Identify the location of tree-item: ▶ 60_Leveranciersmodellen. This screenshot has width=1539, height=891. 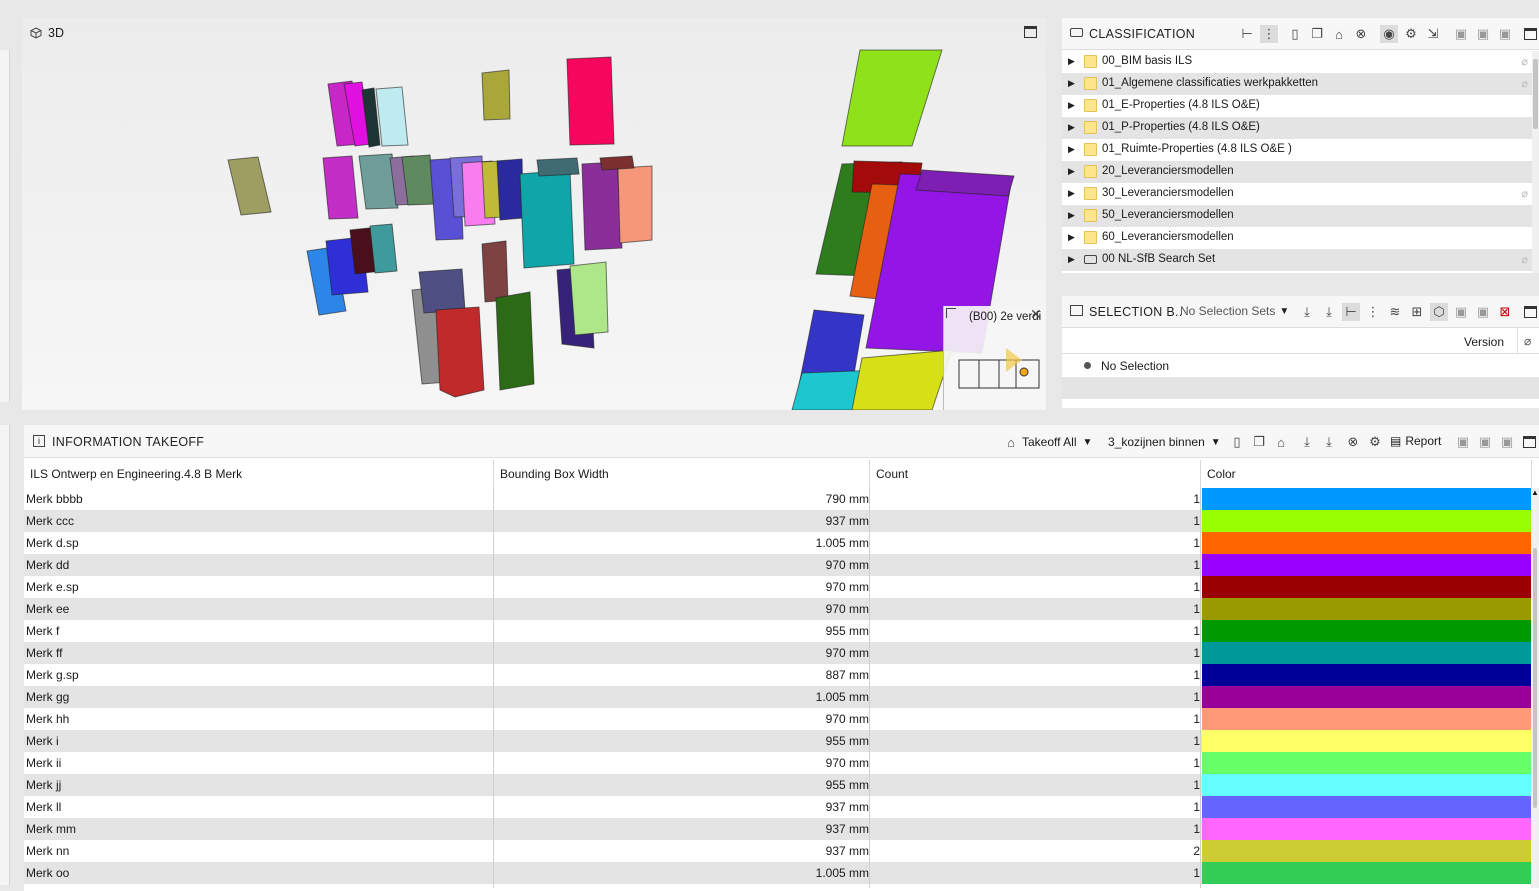
(1297, 238).